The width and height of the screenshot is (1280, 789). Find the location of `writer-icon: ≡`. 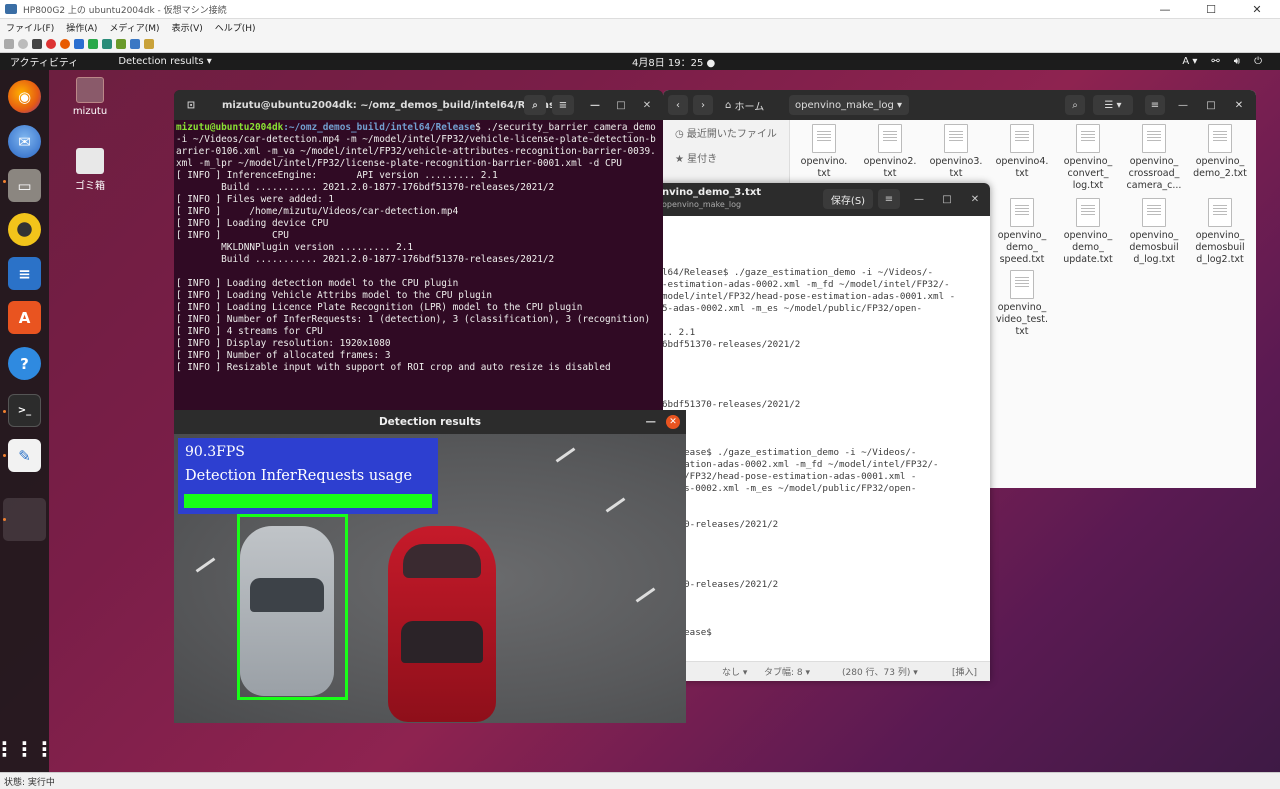

writer-icon: ≡ is located at coordinates (24, 273).